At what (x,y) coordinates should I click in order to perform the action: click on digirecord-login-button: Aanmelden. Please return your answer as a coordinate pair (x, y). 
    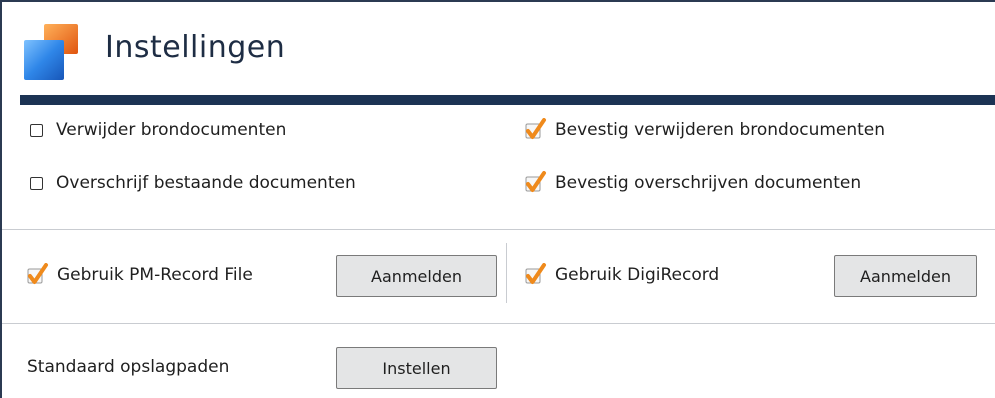
    Looking at the image, I should click on (905, 276).